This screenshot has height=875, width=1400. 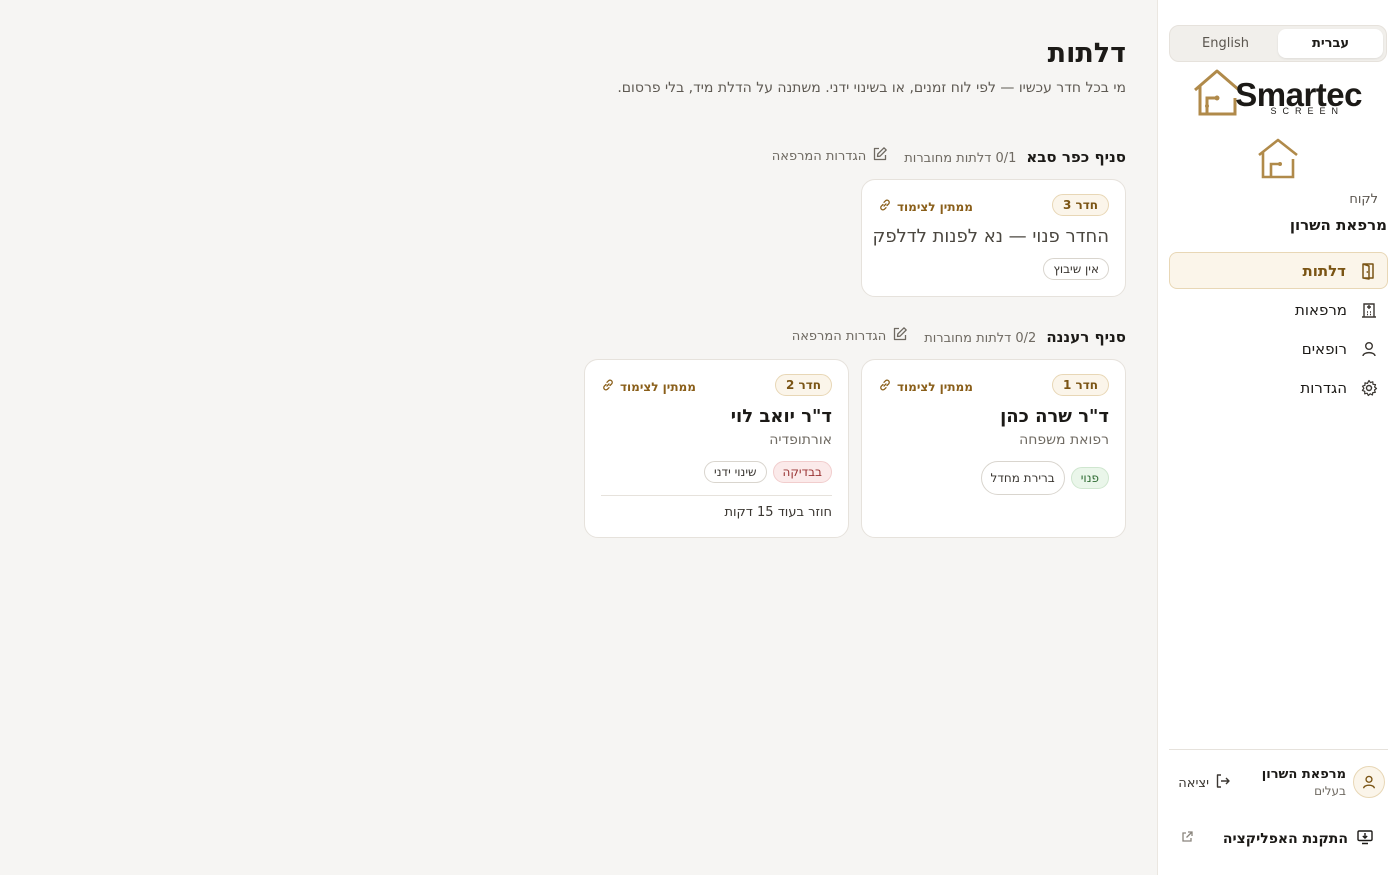 What do you see at coordinates (735, 472) in the screenshot?
I see `status-chip-manual-override: שינוי ידני` at bounding box center [735, 472].